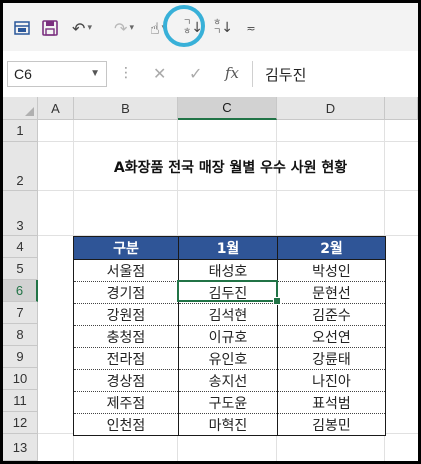  Describe the element at coordinates (126, 73) in the screenshot. I see `more-icon: ⋮` at that location.